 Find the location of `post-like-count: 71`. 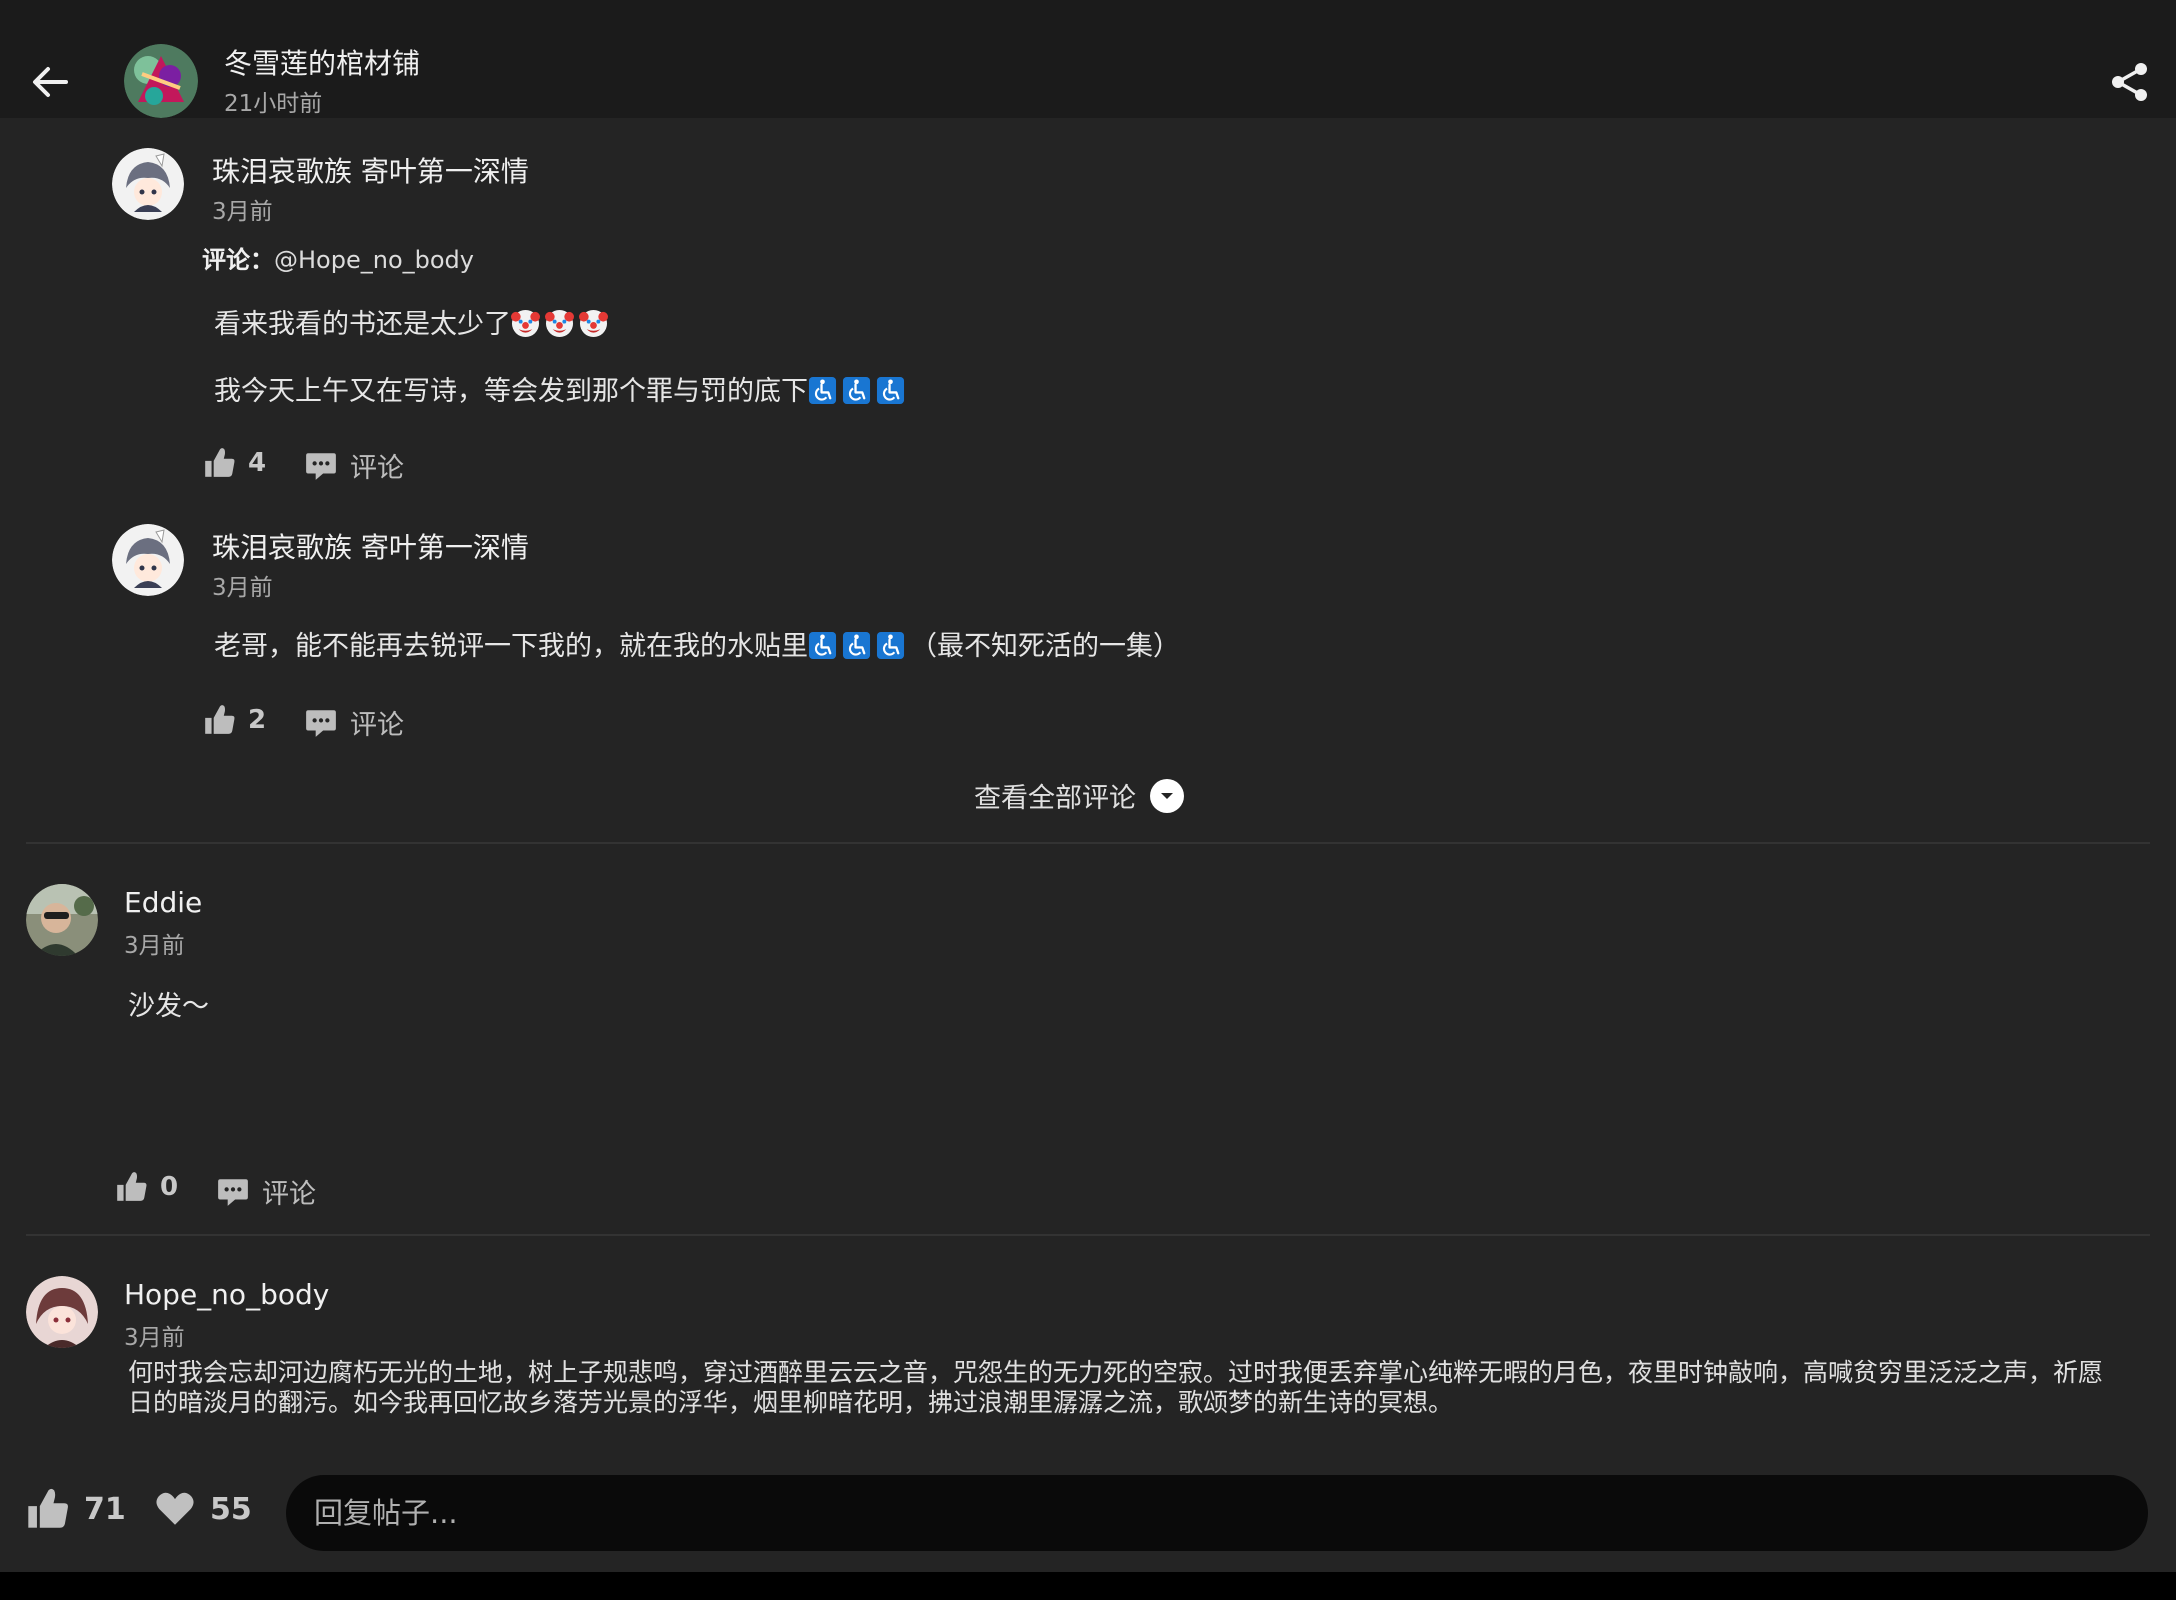

post-like-count: 71 is located at coordinates (105, 1509).